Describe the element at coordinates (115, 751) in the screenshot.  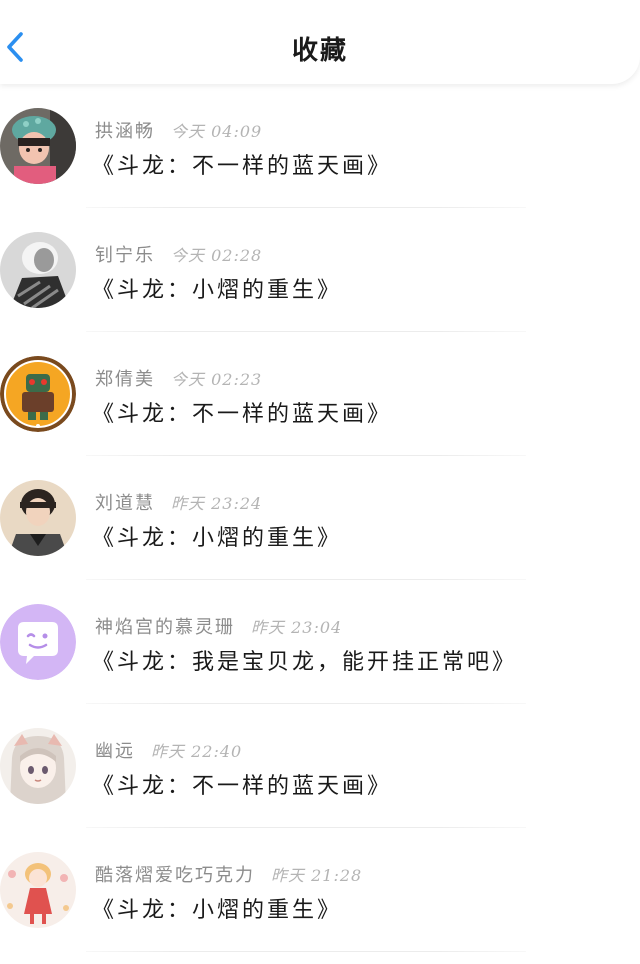
I see `user-name: 幽远` at that location.